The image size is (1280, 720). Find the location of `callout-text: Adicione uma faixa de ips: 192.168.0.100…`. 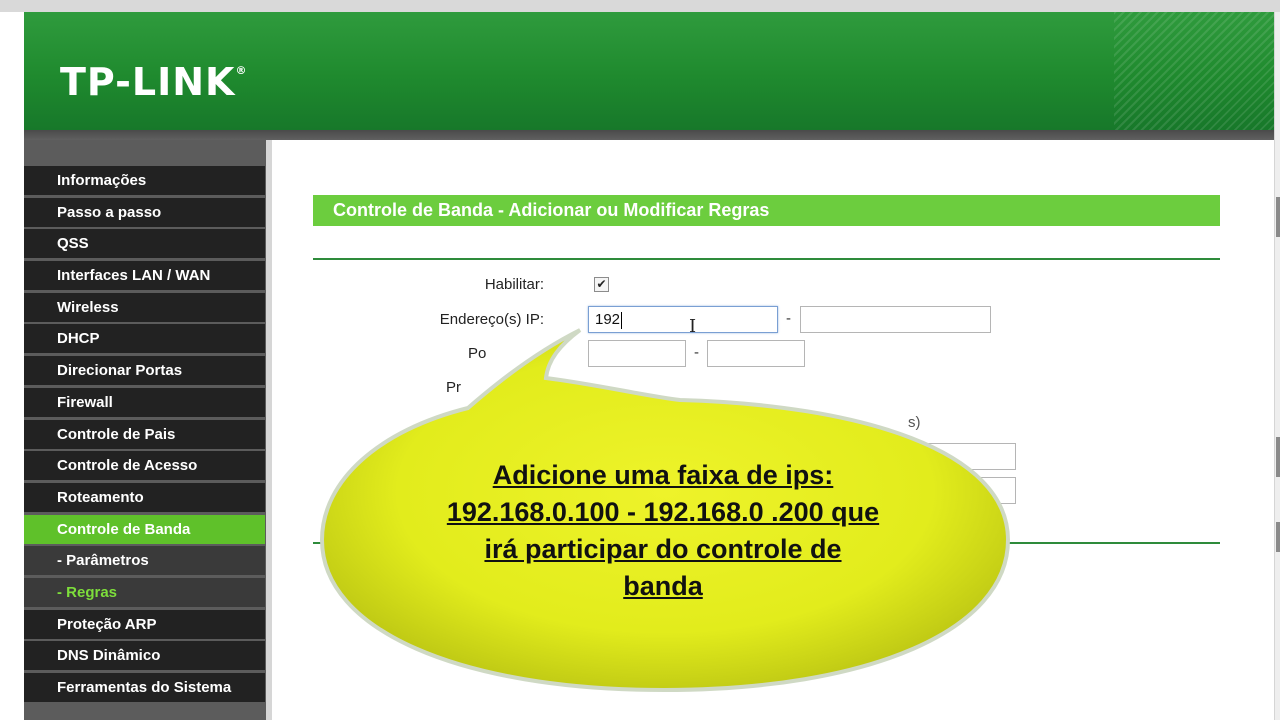

callout-text: Adicione uma faixa de ips: 192.168.0.100… is located at coordinates (663, 531).